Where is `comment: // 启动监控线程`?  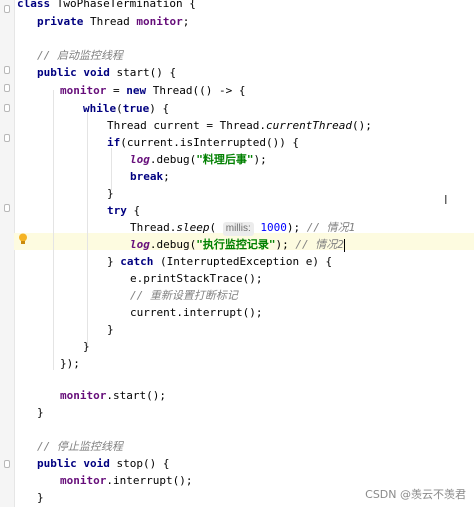 comment: // 启动监控线程 is located at coordinates (80, 55).